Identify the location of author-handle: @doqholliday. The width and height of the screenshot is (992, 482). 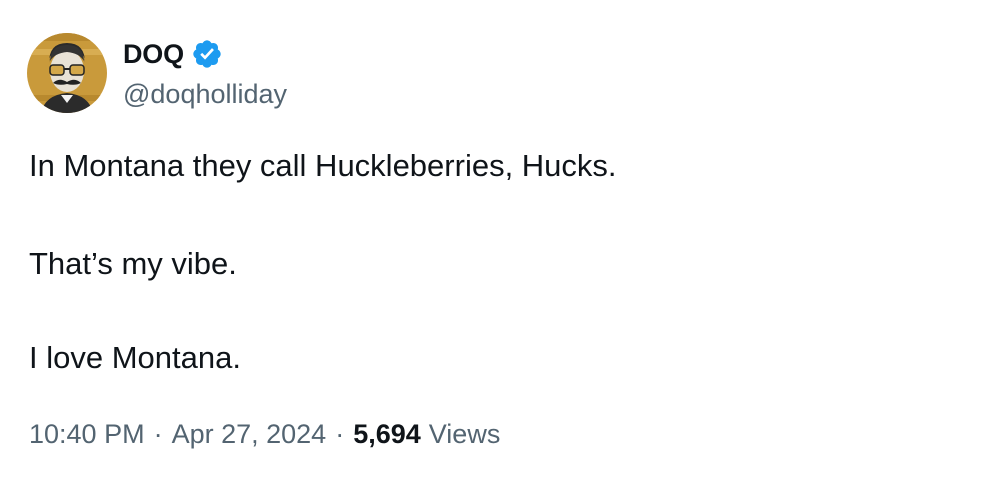
(205, 94).